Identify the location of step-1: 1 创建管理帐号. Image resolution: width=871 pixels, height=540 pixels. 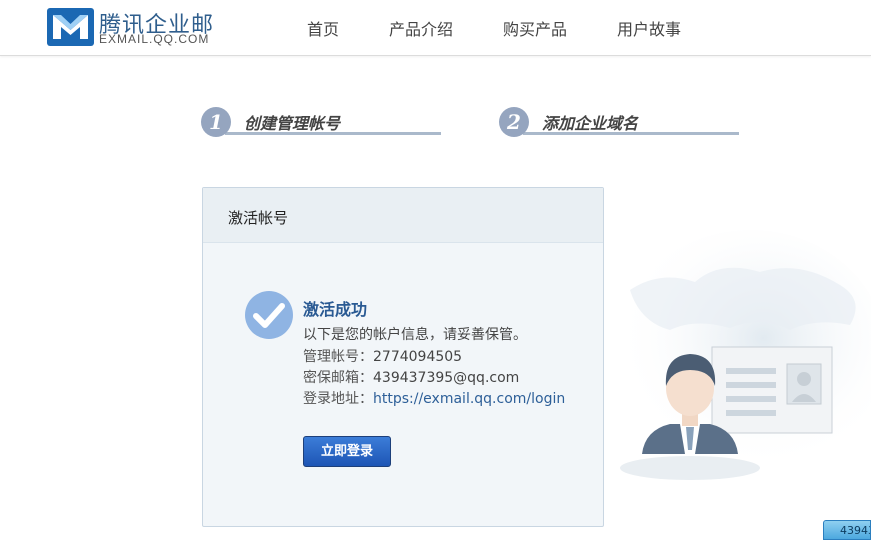
(323, 121).